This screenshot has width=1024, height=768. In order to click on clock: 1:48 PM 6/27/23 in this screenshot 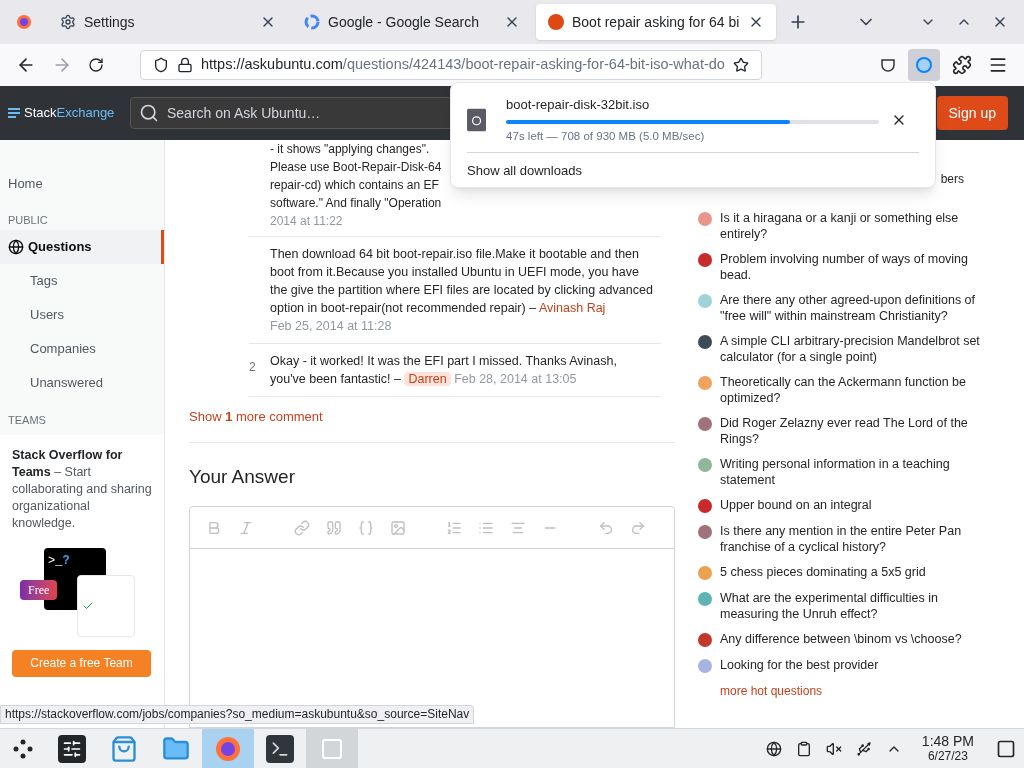, I will do `click(947, 748)`.